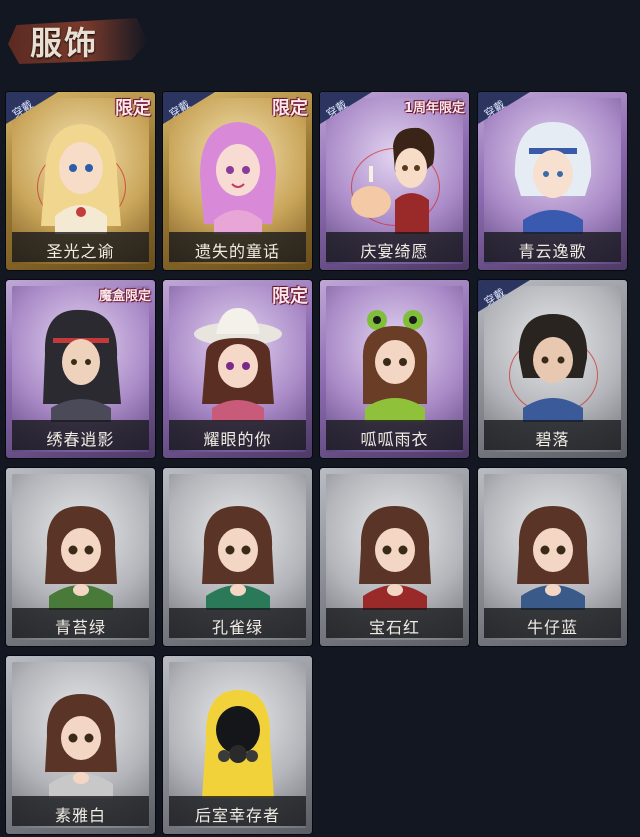  Describe the element at coordinates (81, 365) in the screenshot. I see `swordsman-portrait-icon` at that location.